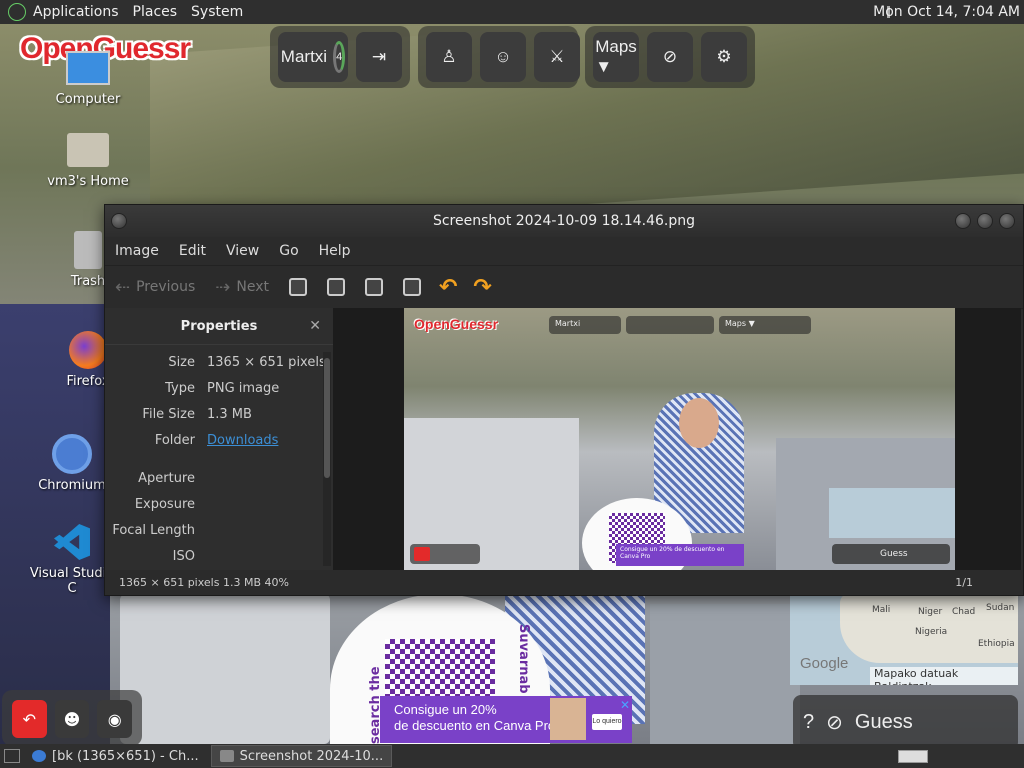  What do you see at coordinates (448, 287) in the screenshot?
I see `rotate-left-icon: ↶` at bounding box center [448, 287].